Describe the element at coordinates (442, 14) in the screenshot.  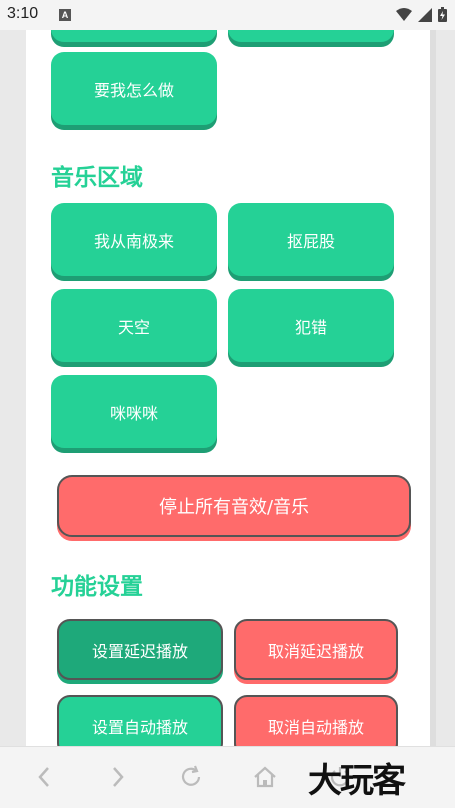
I see `battery-icon` at that location.